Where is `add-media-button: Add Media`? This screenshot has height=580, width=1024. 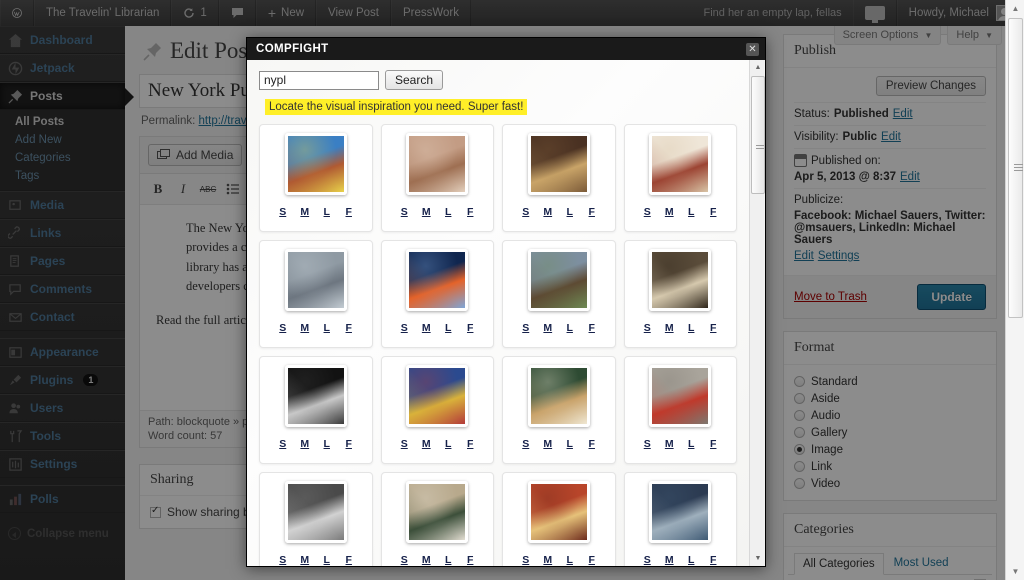
add-media-button: Add Media is located at coordinates (195, 155).